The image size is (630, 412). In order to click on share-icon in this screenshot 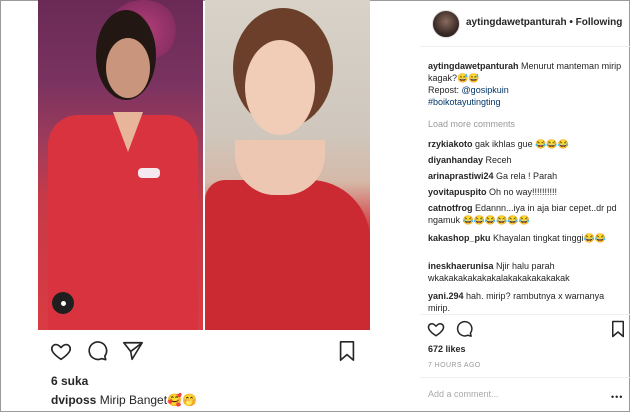, I will do `click(133, 351)`.